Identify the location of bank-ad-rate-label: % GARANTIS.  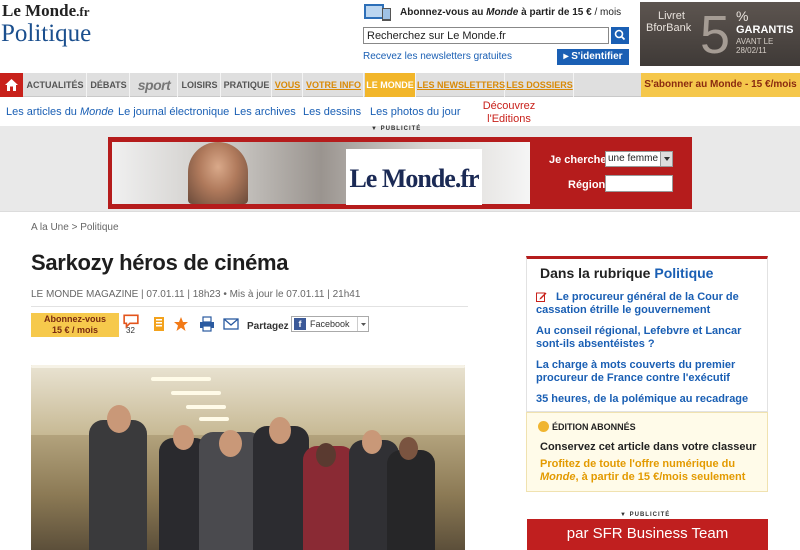
(768, 22).